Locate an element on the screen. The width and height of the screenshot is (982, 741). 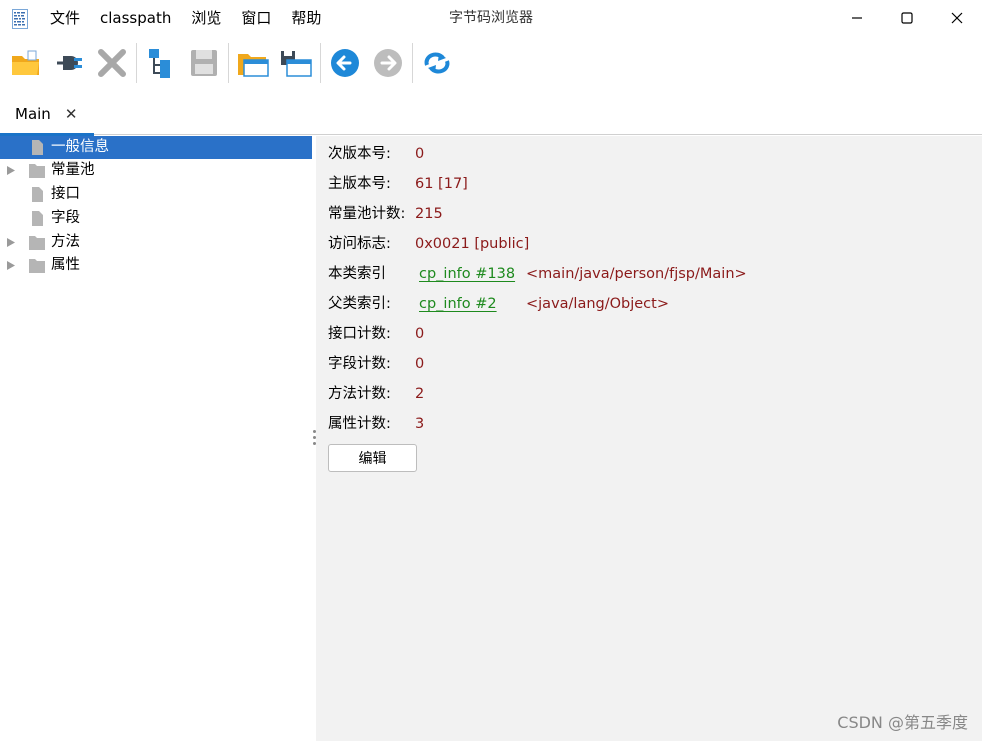
tree-item-label: 方法 is located at coordinates (65, 242).